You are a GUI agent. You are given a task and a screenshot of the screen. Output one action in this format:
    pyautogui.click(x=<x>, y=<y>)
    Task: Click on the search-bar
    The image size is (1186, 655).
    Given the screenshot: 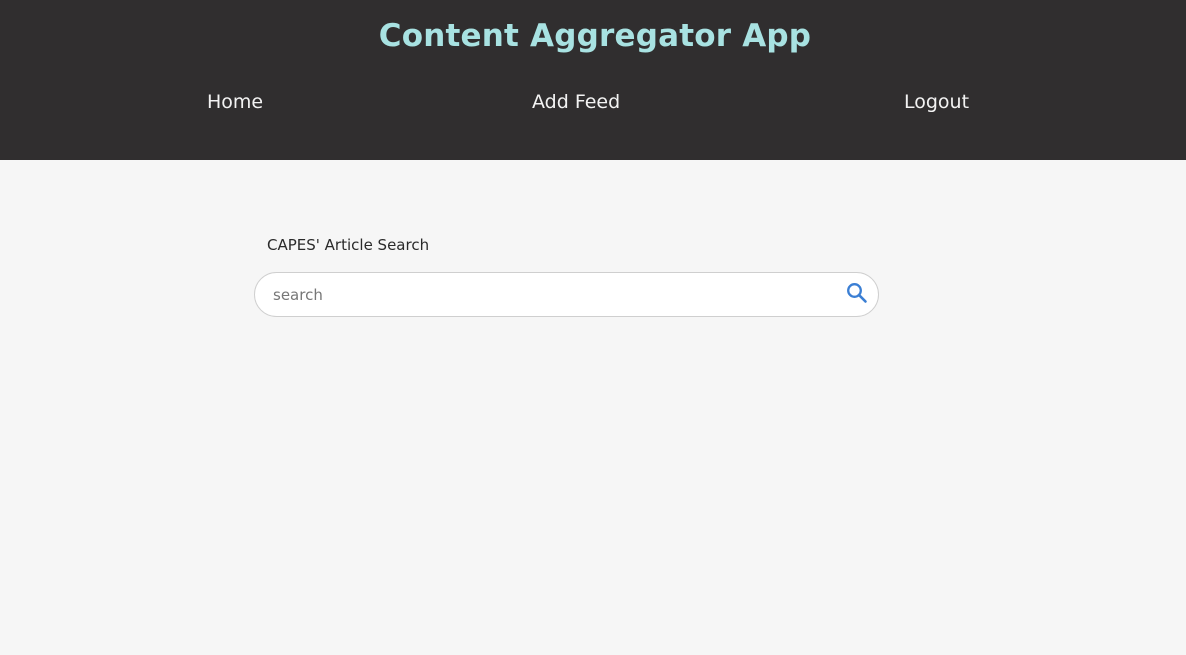 What is the action you would take?
    pyautogui.click(x=566, y=294)
    